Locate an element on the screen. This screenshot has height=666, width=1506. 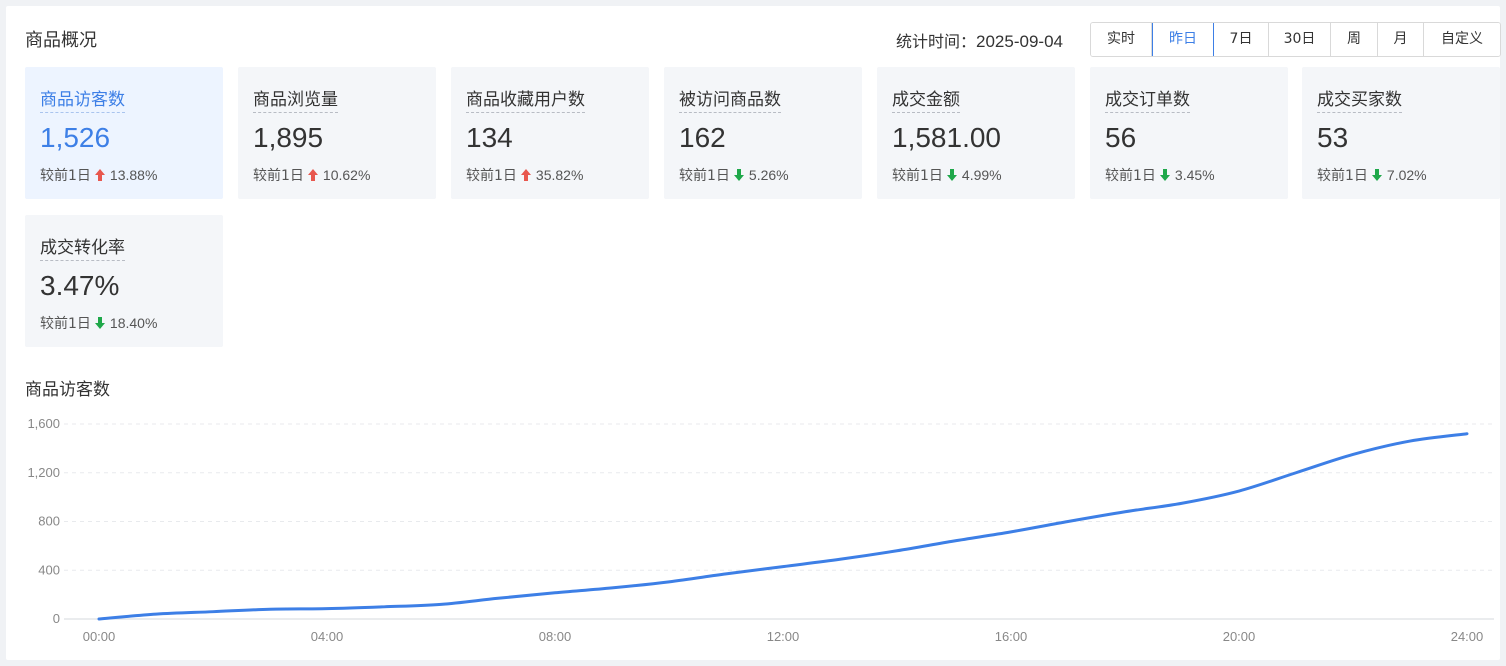
metric-label: 成交订单数 is located at coordinates (1147, 99).